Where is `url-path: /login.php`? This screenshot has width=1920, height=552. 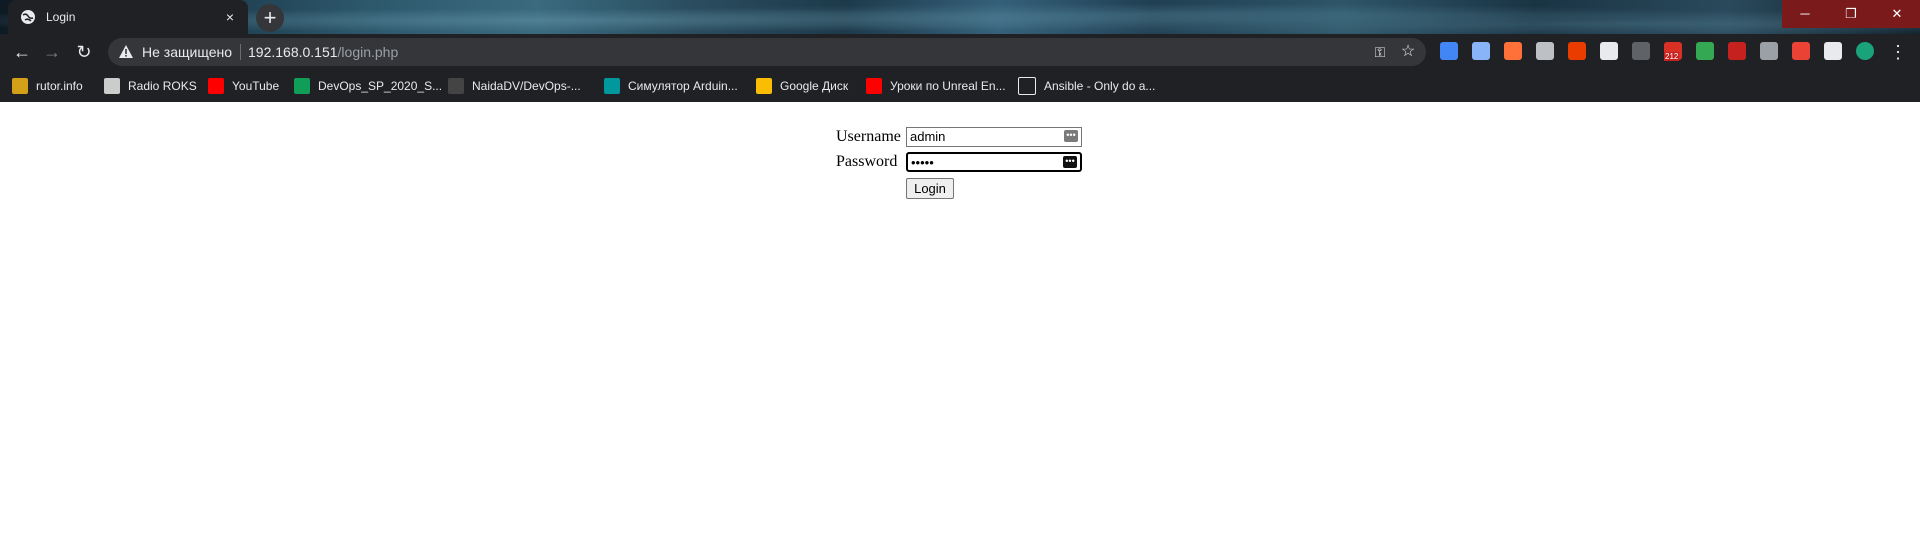
url-path: /login.php is located at coordinates (368, 52).